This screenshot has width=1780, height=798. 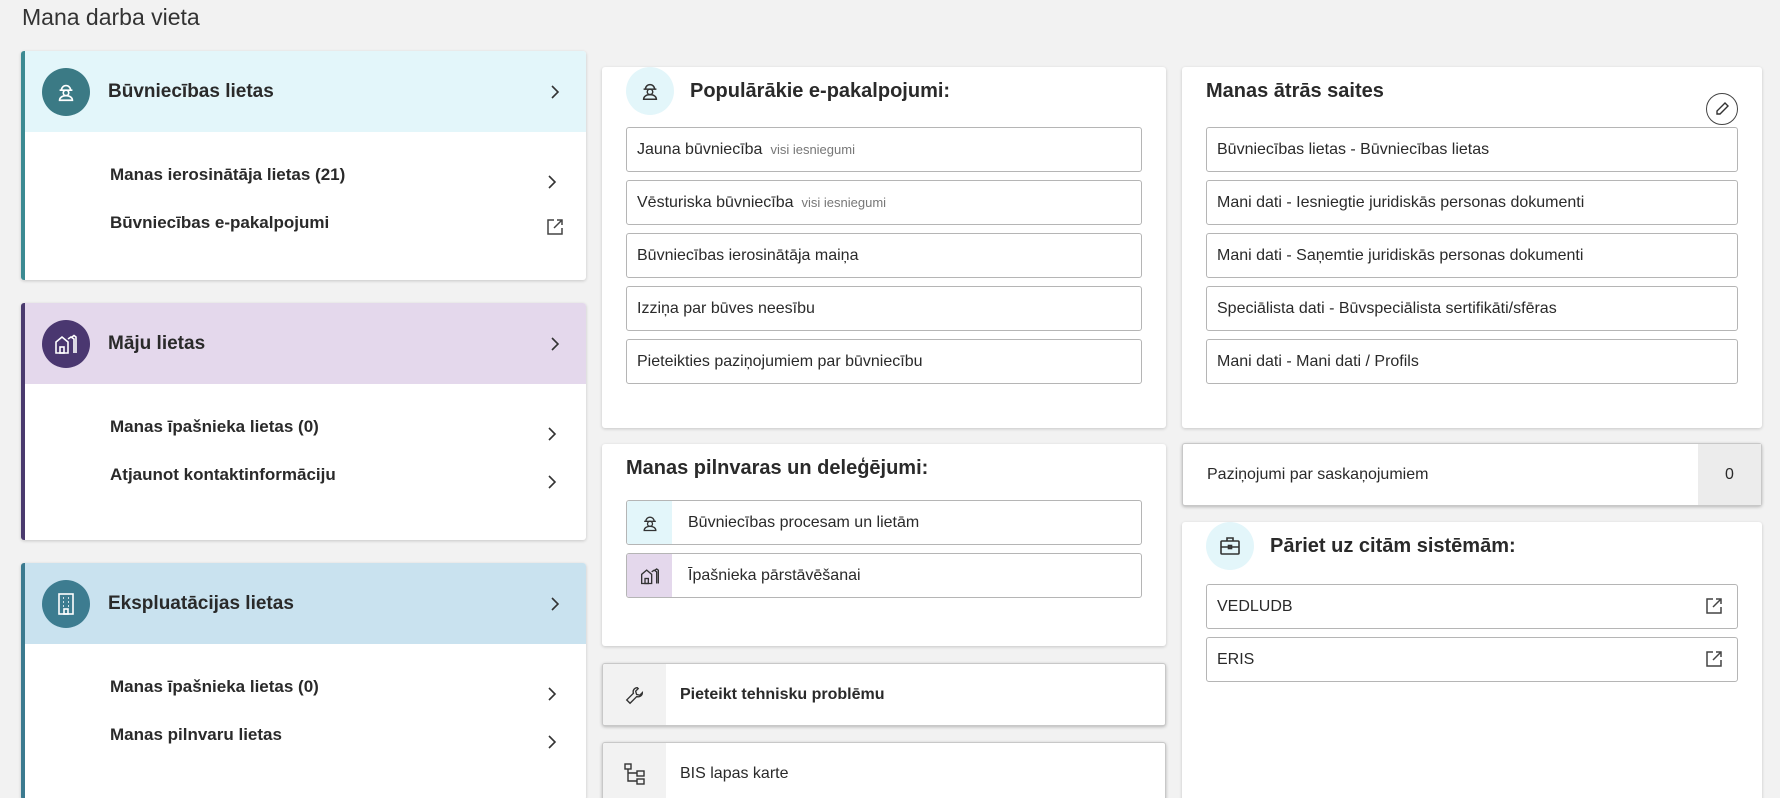 What do you see at coordinates (884, 694) in the screenshot?
I see `report-problem-button: Pieteikt tehnisku problēmu` at bounding box center [884, 694].